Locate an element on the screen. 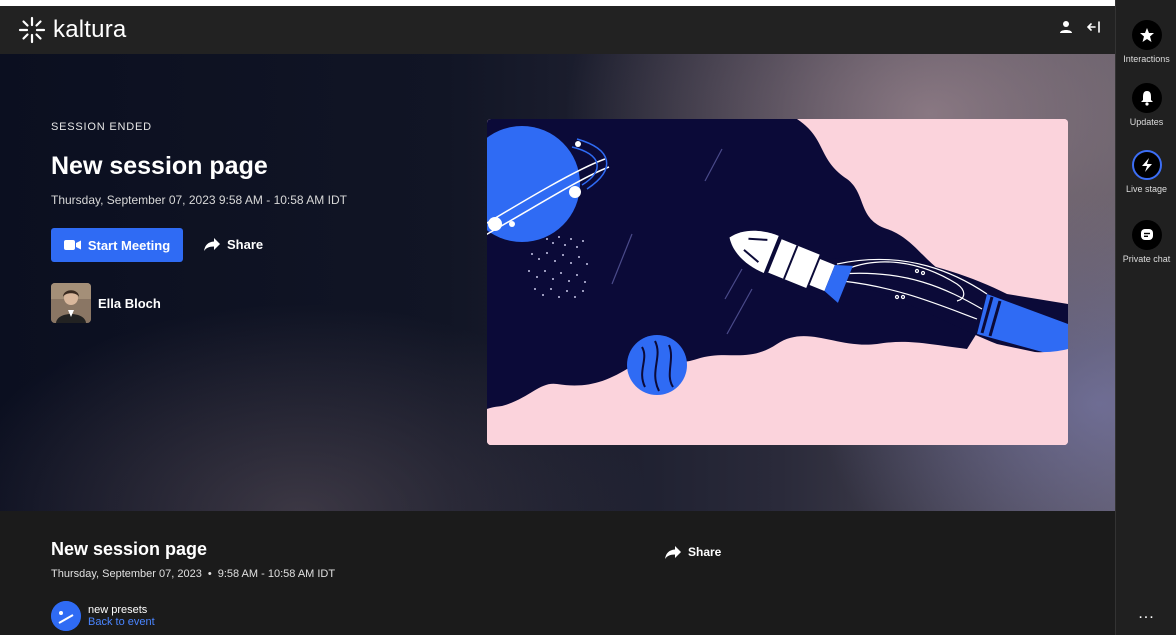 The image size is (1176, 635). video-camera-icon is located at coordinates (72, 245).